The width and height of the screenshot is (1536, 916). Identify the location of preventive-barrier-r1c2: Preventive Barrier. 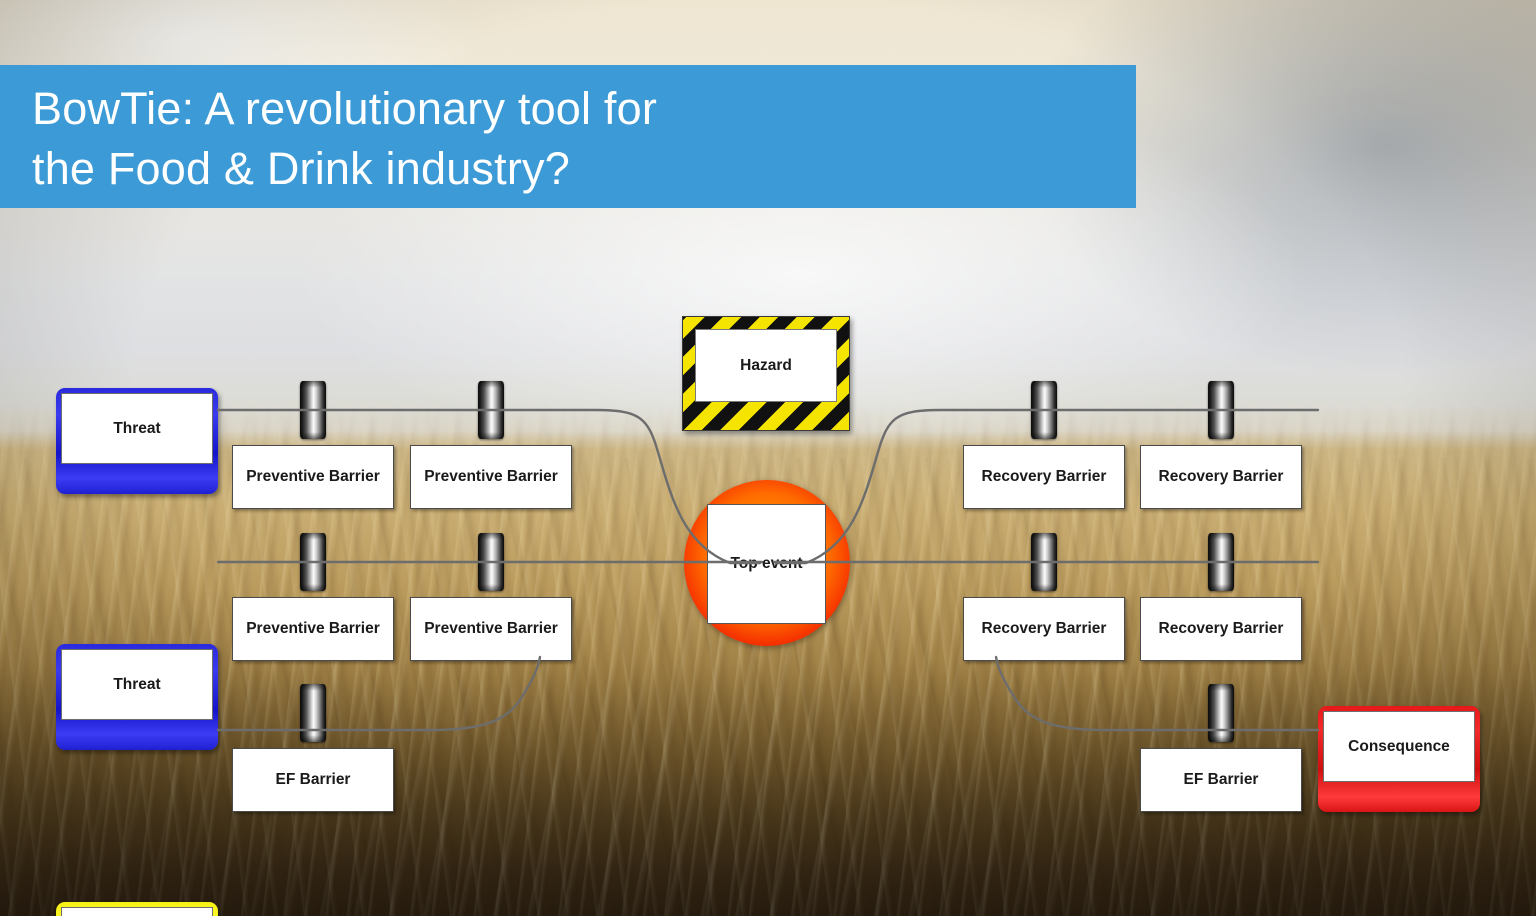
(491, 477).